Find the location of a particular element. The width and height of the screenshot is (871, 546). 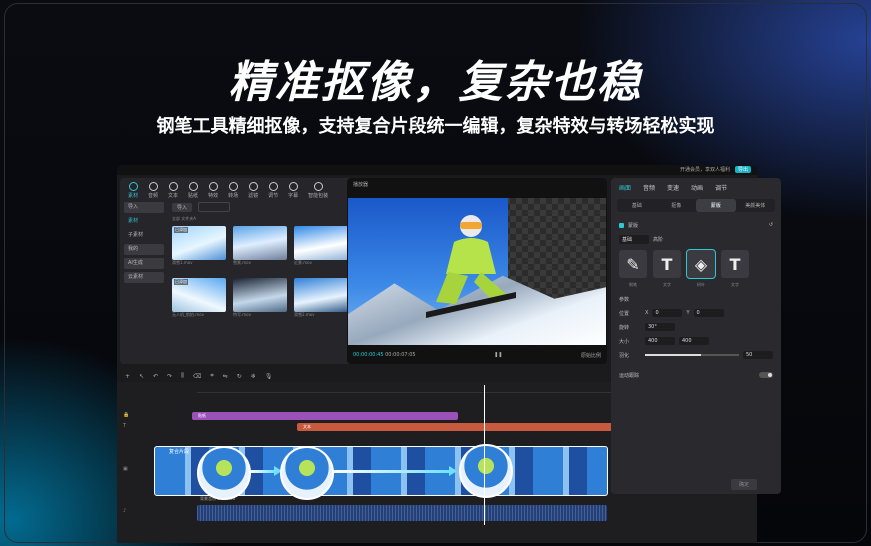

search-input is located at coordinates (214, 207).